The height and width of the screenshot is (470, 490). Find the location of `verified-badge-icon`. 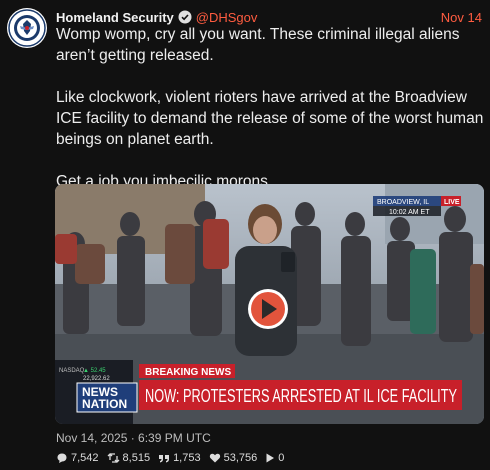

verified-badge-icon is located at coordinates (185, 17).